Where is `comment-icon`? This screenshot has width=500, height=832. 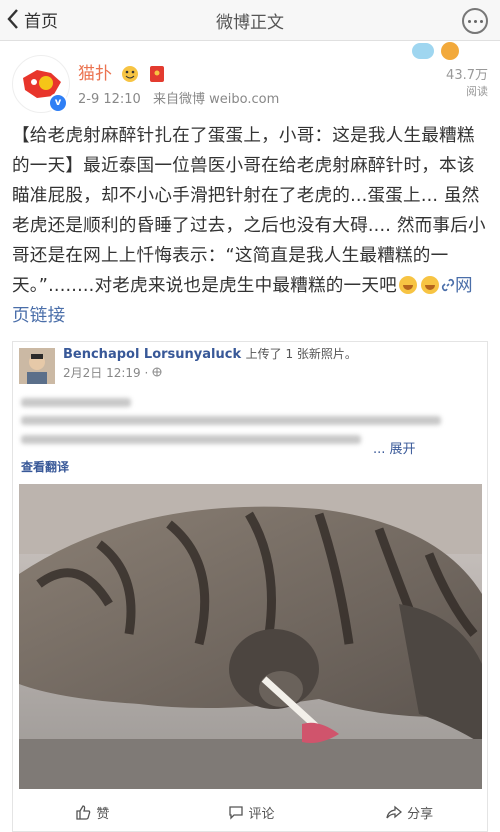
comment-icon is located at coordinates (235, 813).